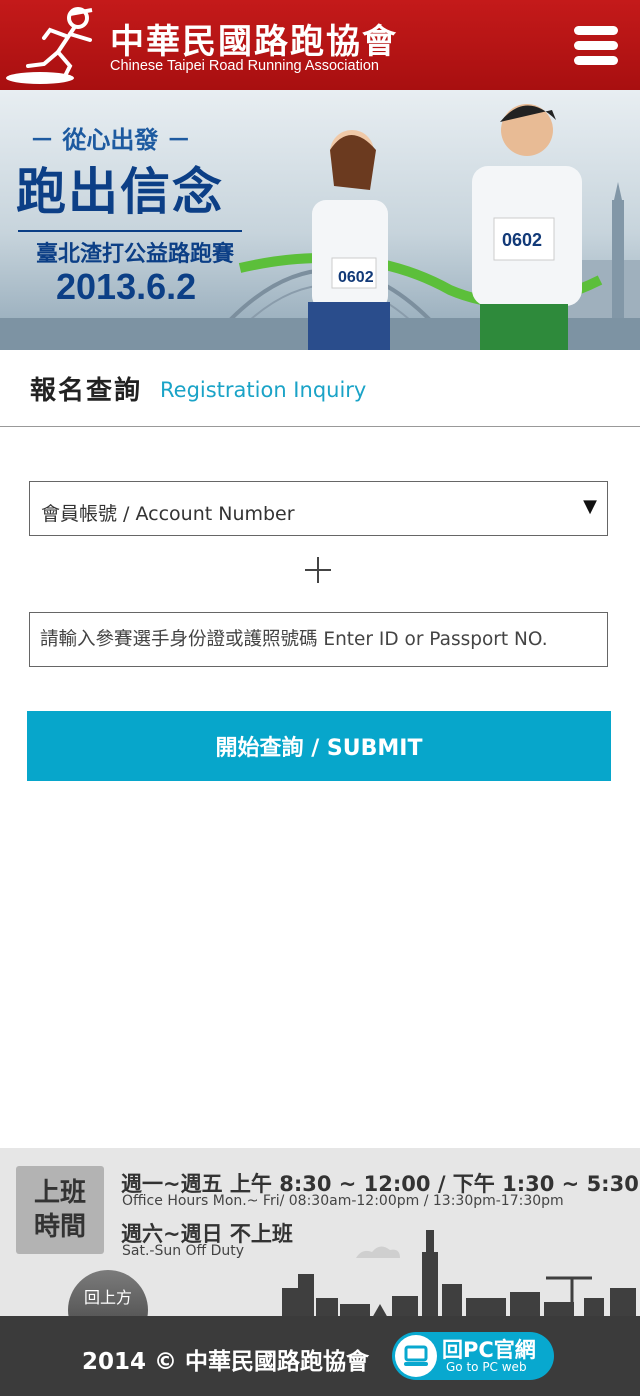 The image size is (640, 1396). What do you see at coordinates (356, 277) in the screenshot?
I see `bib-number-left: 0602` at bounding box center [356, 277].